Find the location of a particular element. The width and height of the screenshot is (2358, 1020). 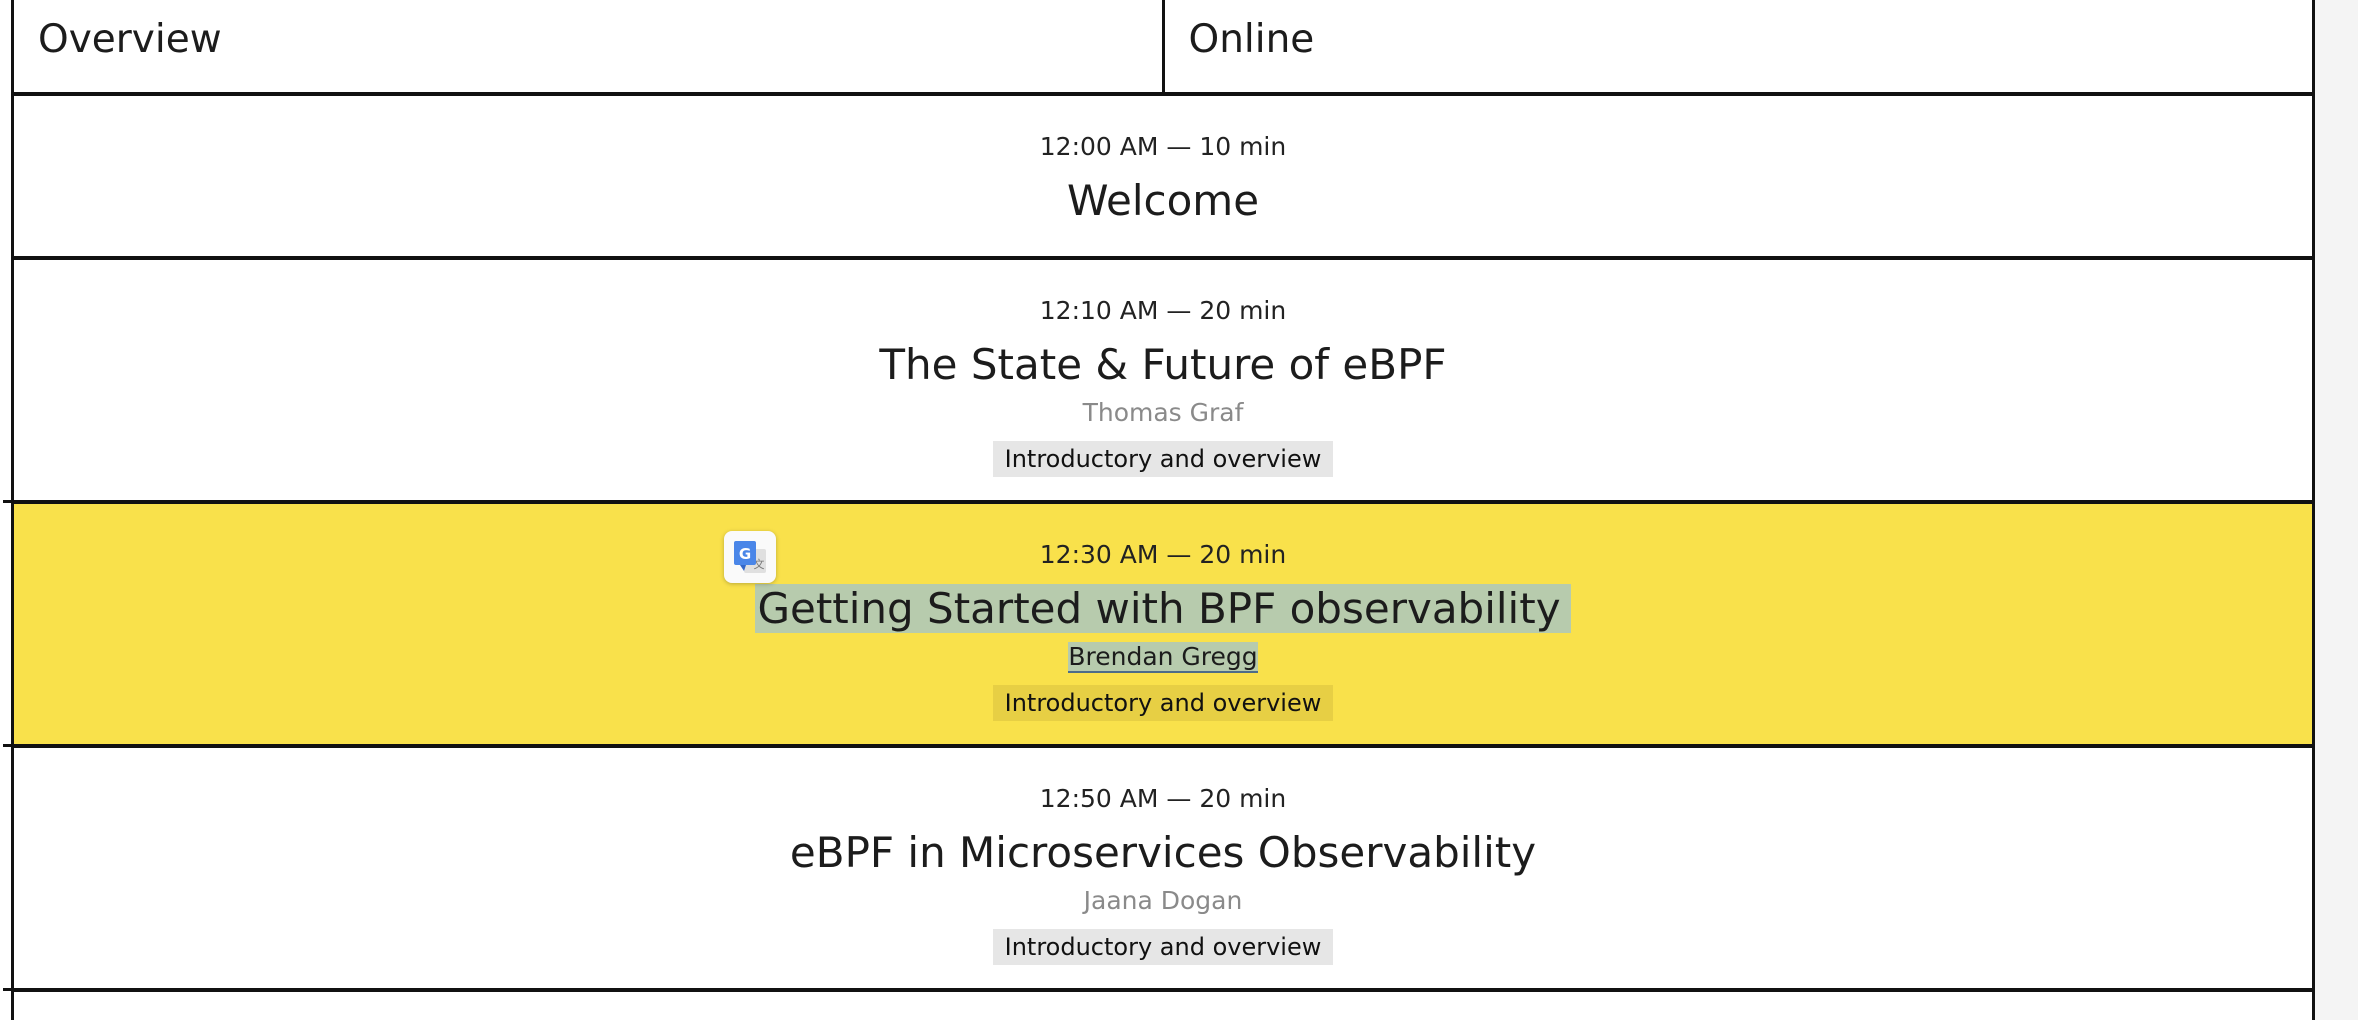

svg-text: G is located at coordinates (745, 554).